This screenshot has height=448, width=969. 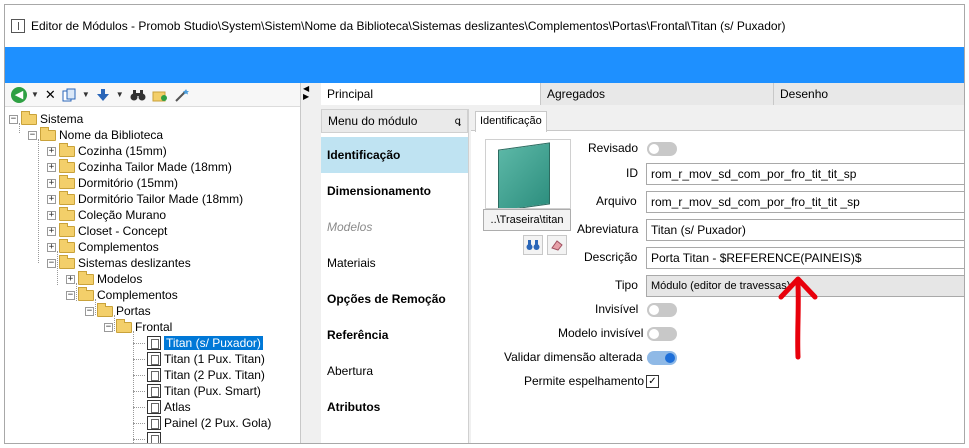 I want to click on arquivo-label: Arquivo, so click(x=616, y=201).